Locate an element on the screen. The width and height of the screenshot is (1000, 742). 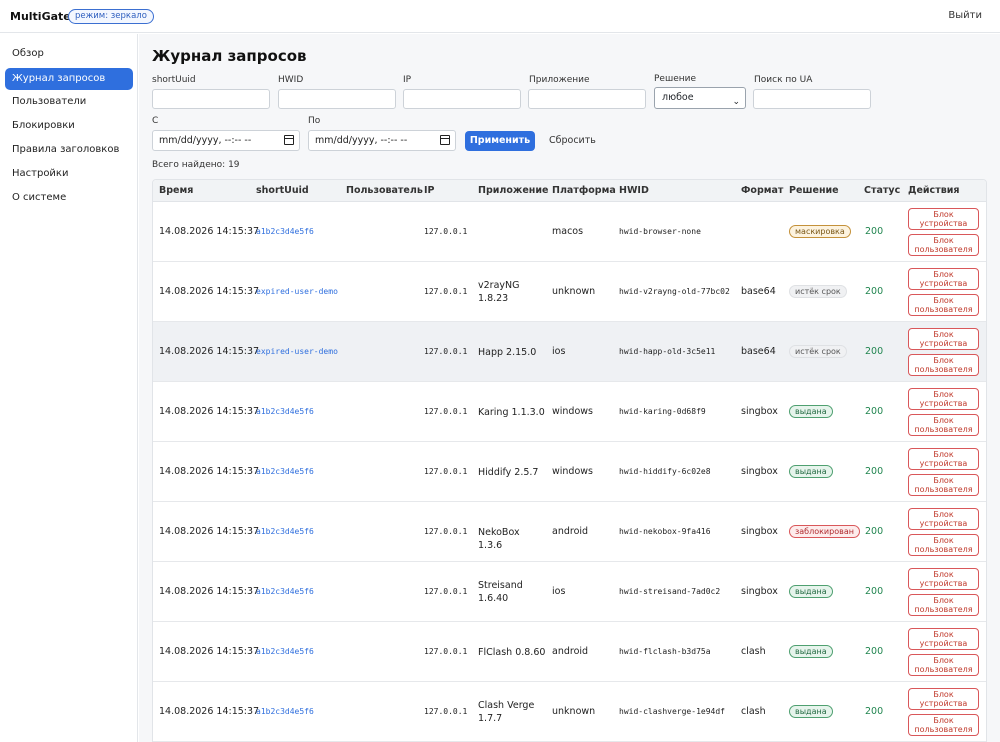
cell-hwid: hwid-karing-0d68f9 is located at coordinates (662, 411).